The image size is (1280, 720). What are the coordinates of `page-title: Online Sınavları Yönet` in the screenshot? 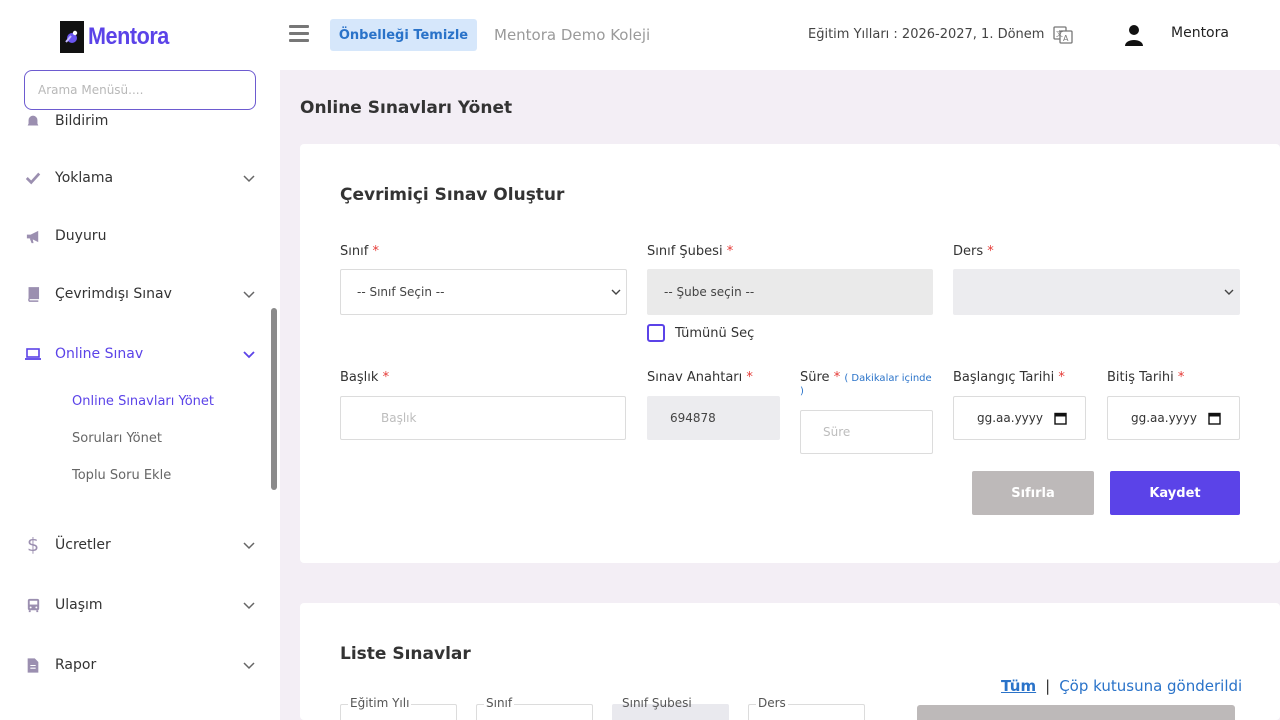 It's located at (406, 108).